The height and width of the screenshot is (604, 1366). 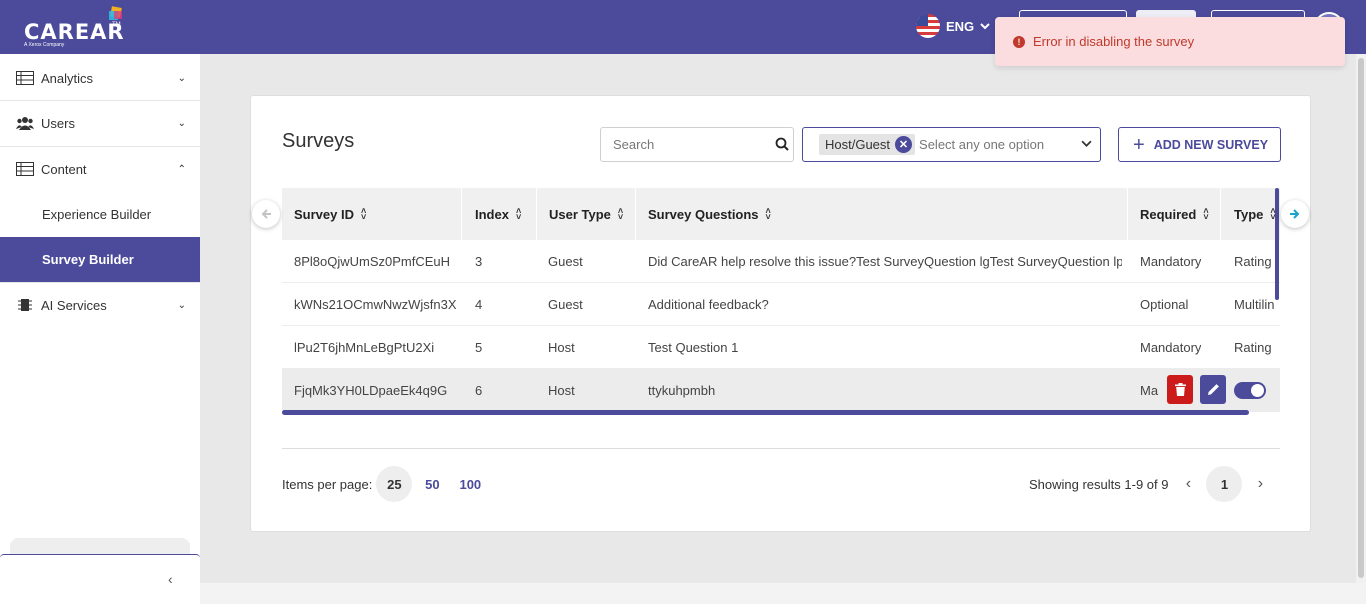 I want to click on user-type-select: Host/Guest ✕ Select any one option, so click(x=951, y=144).